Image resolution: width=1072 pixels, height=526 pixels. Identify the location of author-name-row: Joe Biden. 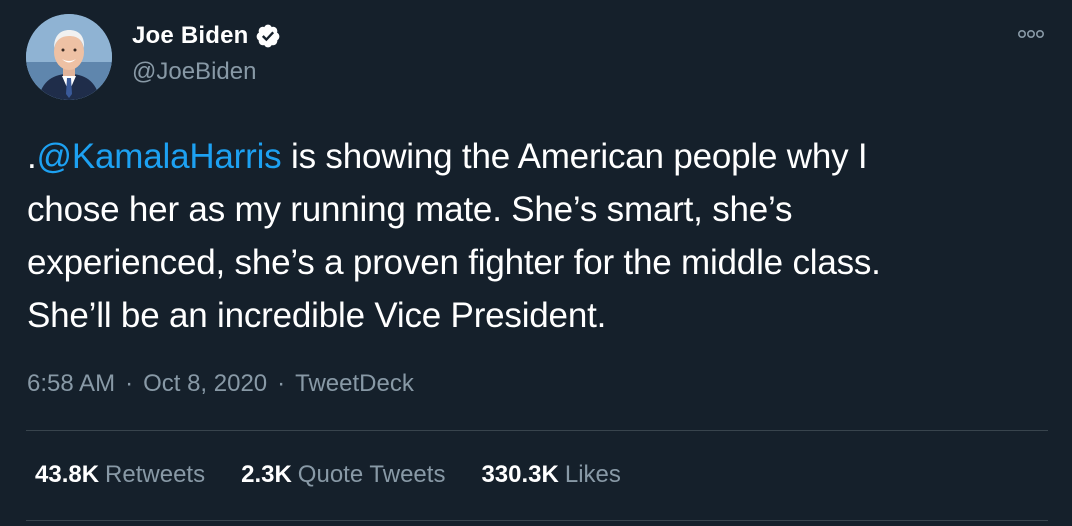
(206, 36).